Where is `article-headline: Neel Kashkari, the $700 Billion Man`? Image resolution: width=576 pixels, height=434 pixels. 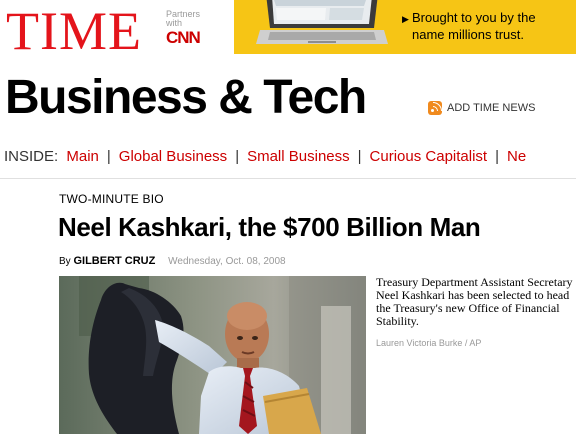
article-headline: Neel Kashkari, the $700 Billion Man is located at coordinates (269, 227).